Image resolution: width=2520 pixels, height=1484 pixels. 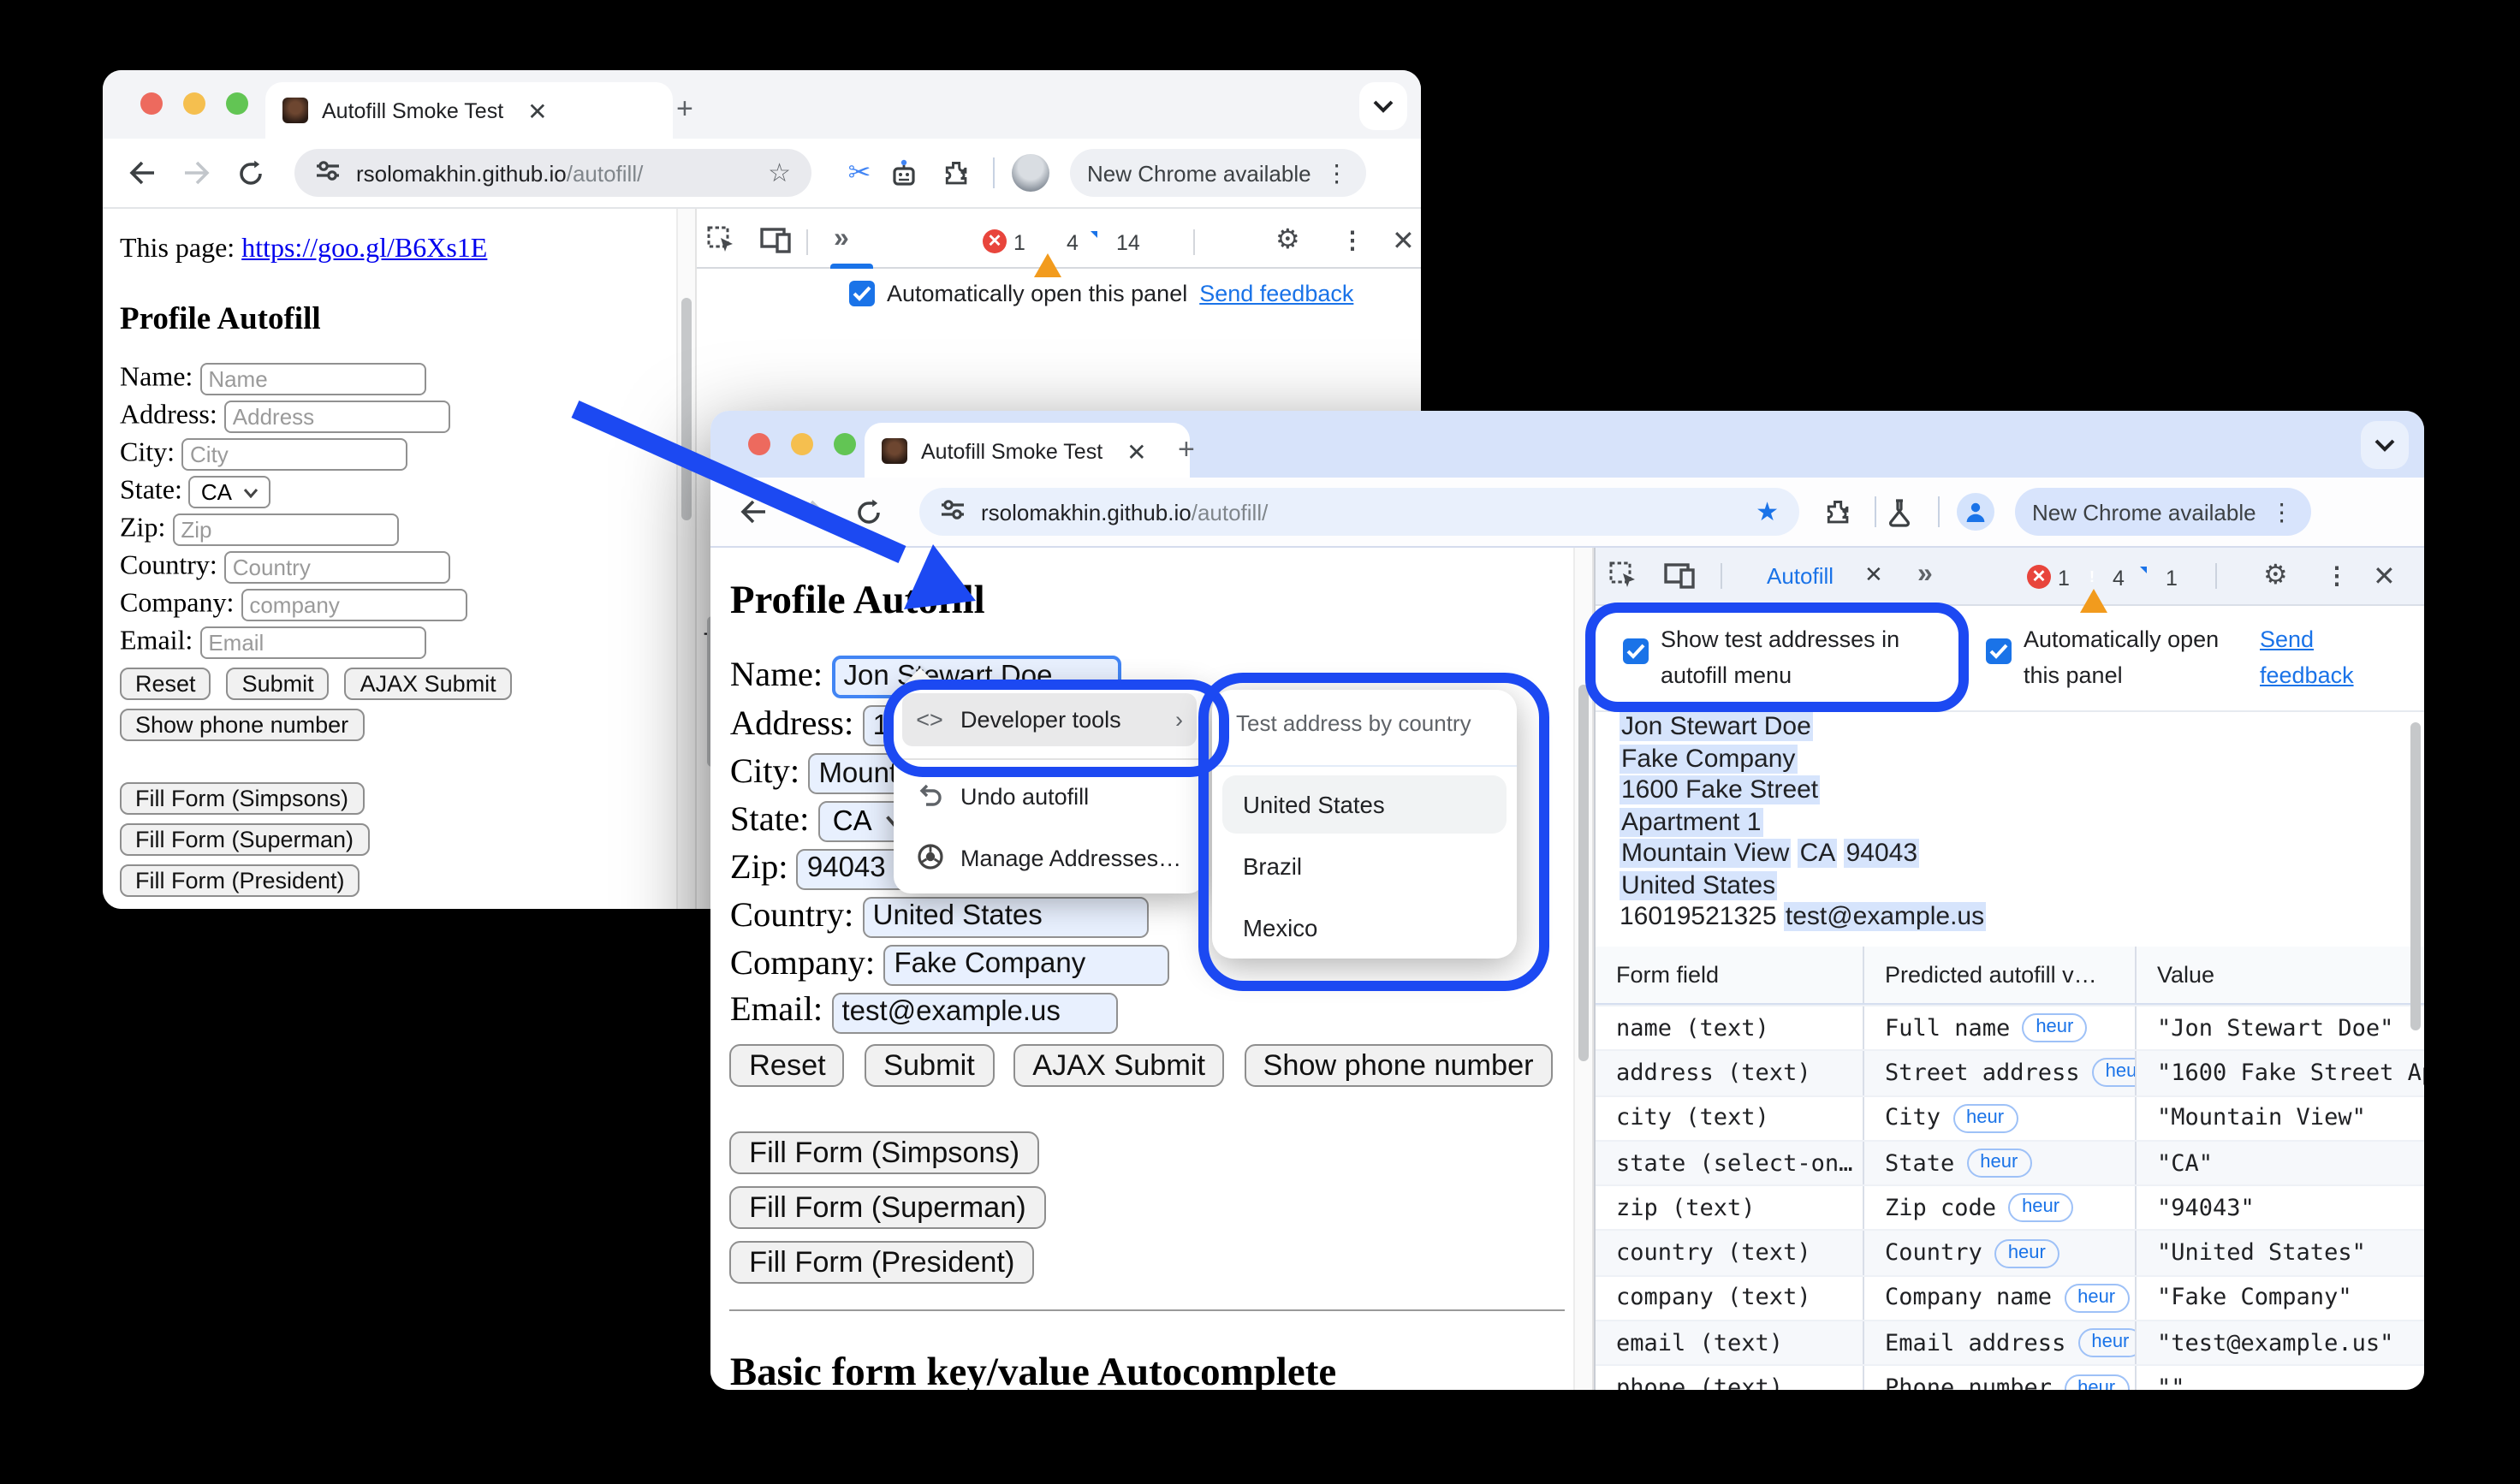 What do you see at coordinates (1403, 241) in the screenshot?
I see `devtools-close-icon: ✕` at bounding box center [1403, 241].